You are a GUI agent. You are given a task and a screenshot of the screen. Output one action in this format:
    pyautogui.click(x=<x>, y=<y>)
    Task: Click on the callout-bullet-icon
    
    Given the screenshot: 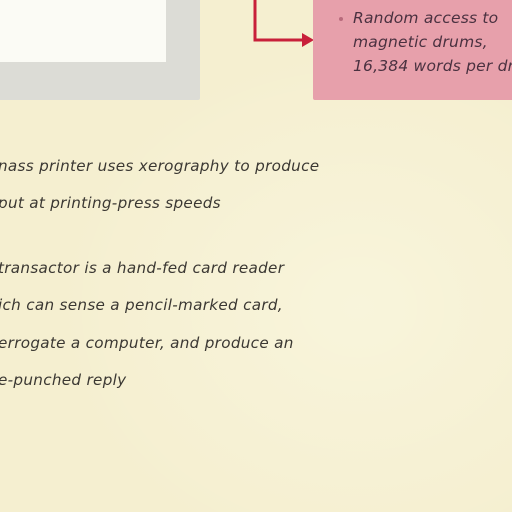 What is the action you would take?
    pyautogui.click(x=341, y=19)
    